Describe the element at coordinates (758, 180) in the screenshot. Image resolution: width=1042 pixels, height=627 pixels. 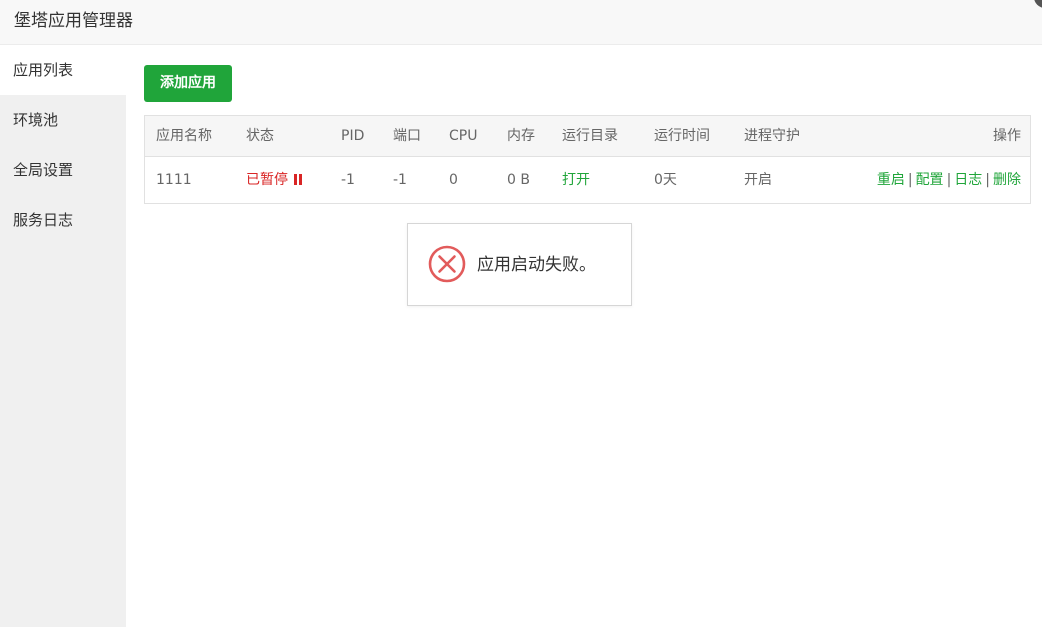
I see `cell-guard: 开启` at that location.